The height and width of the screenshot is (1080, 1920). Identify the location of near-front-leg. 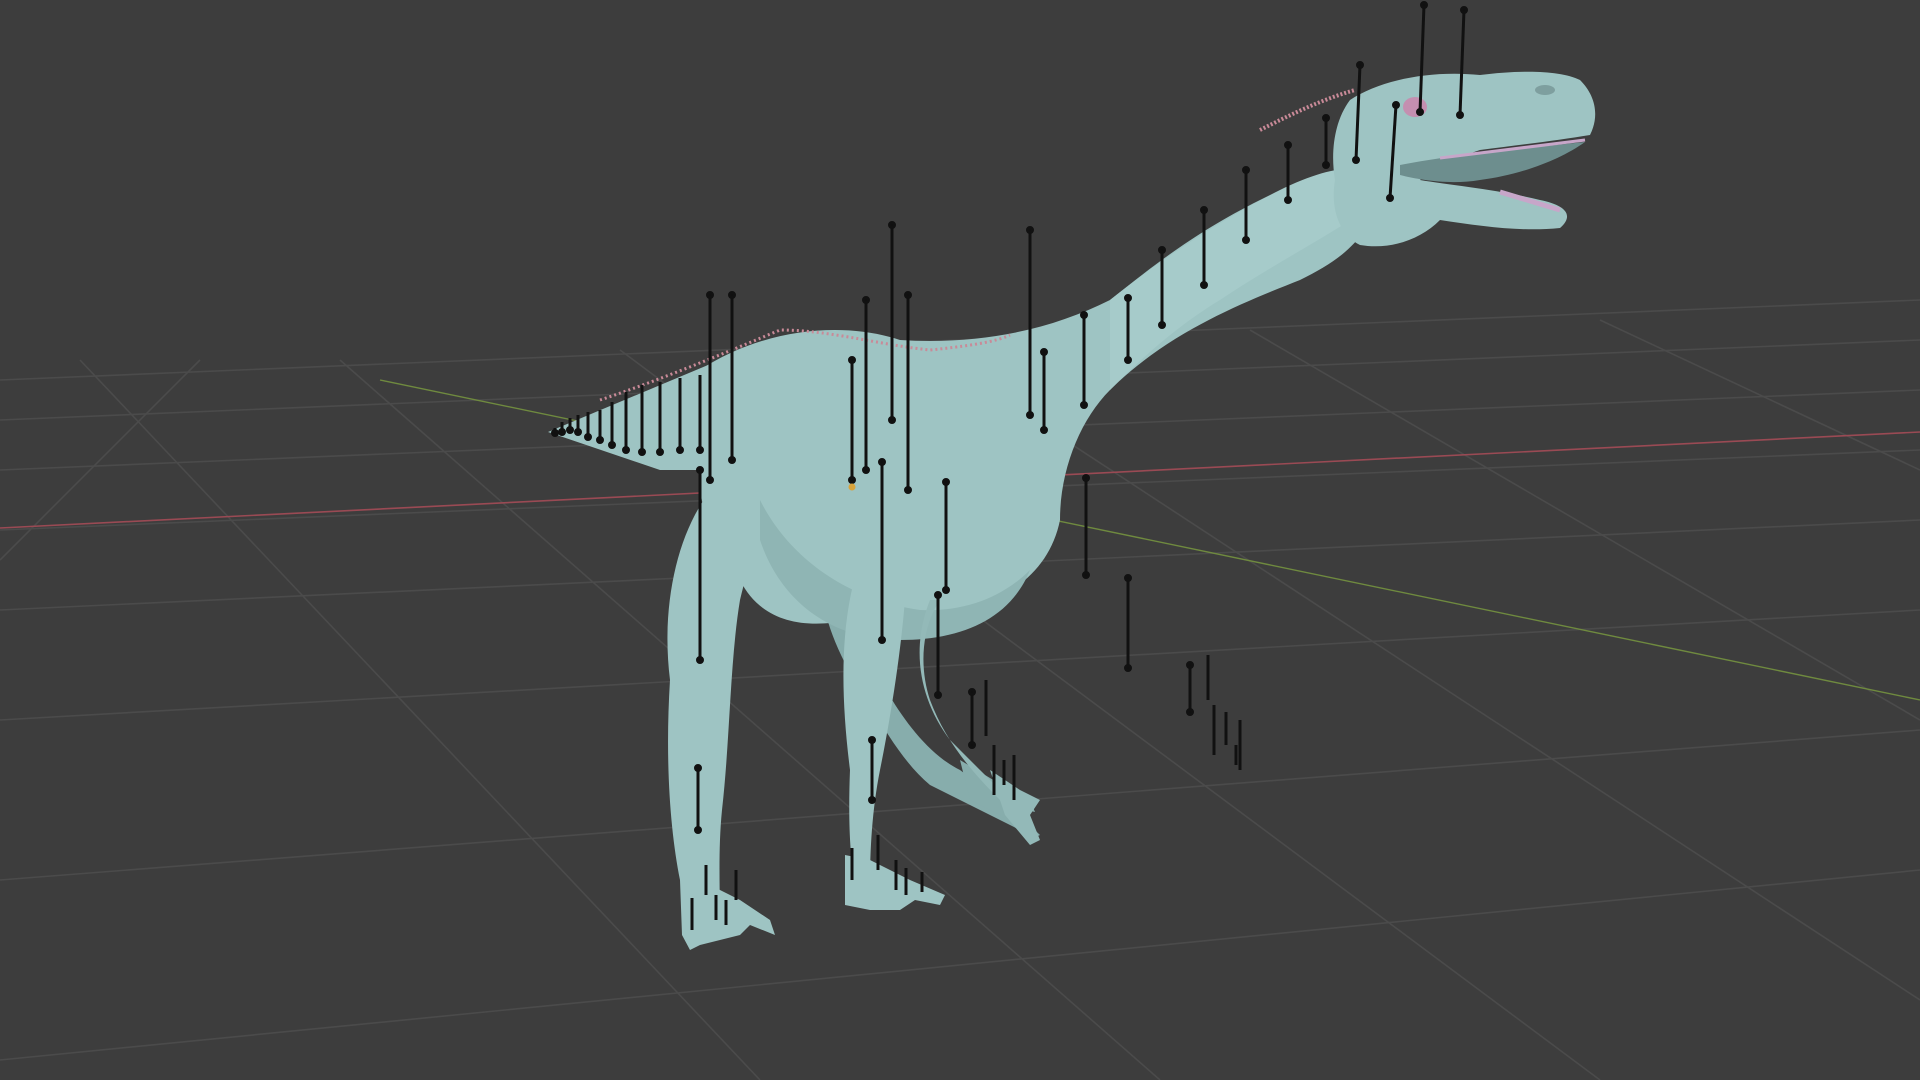
(713, 702).